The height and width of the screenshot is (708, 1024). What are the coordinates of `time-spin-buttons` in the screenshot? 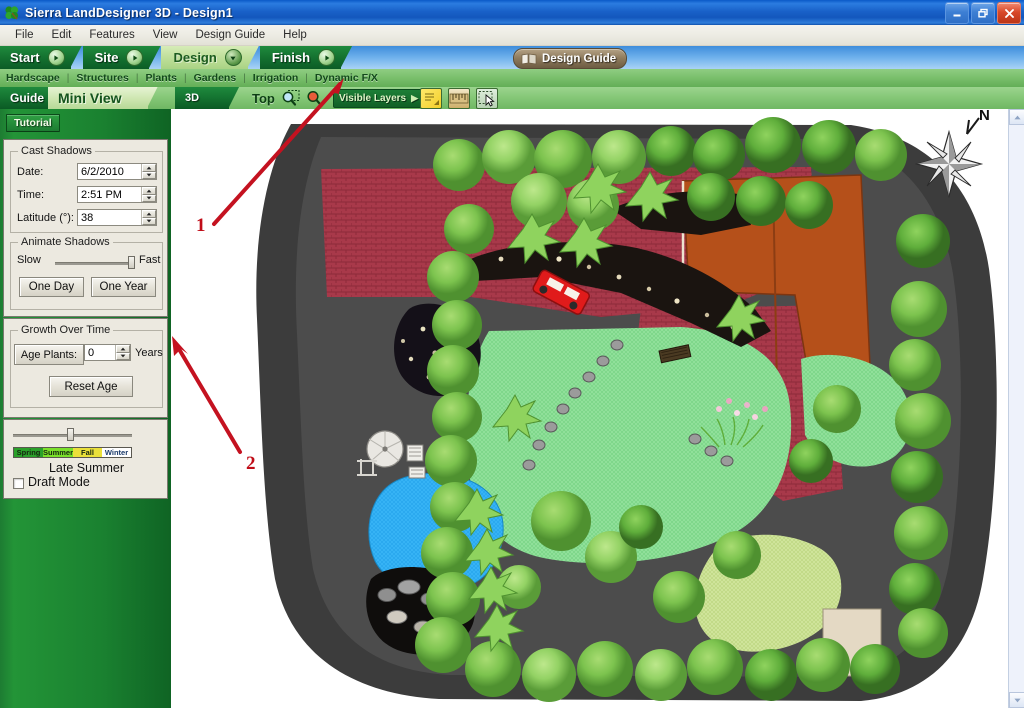 It's located at (148, 194).